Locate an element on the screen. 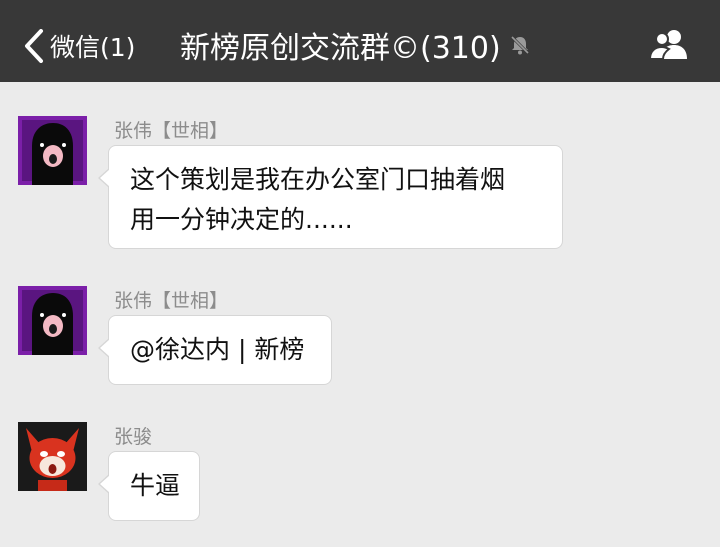 The image size is (720, 547). message-bubble: 牛逼 is located at coordinates (149, 486).